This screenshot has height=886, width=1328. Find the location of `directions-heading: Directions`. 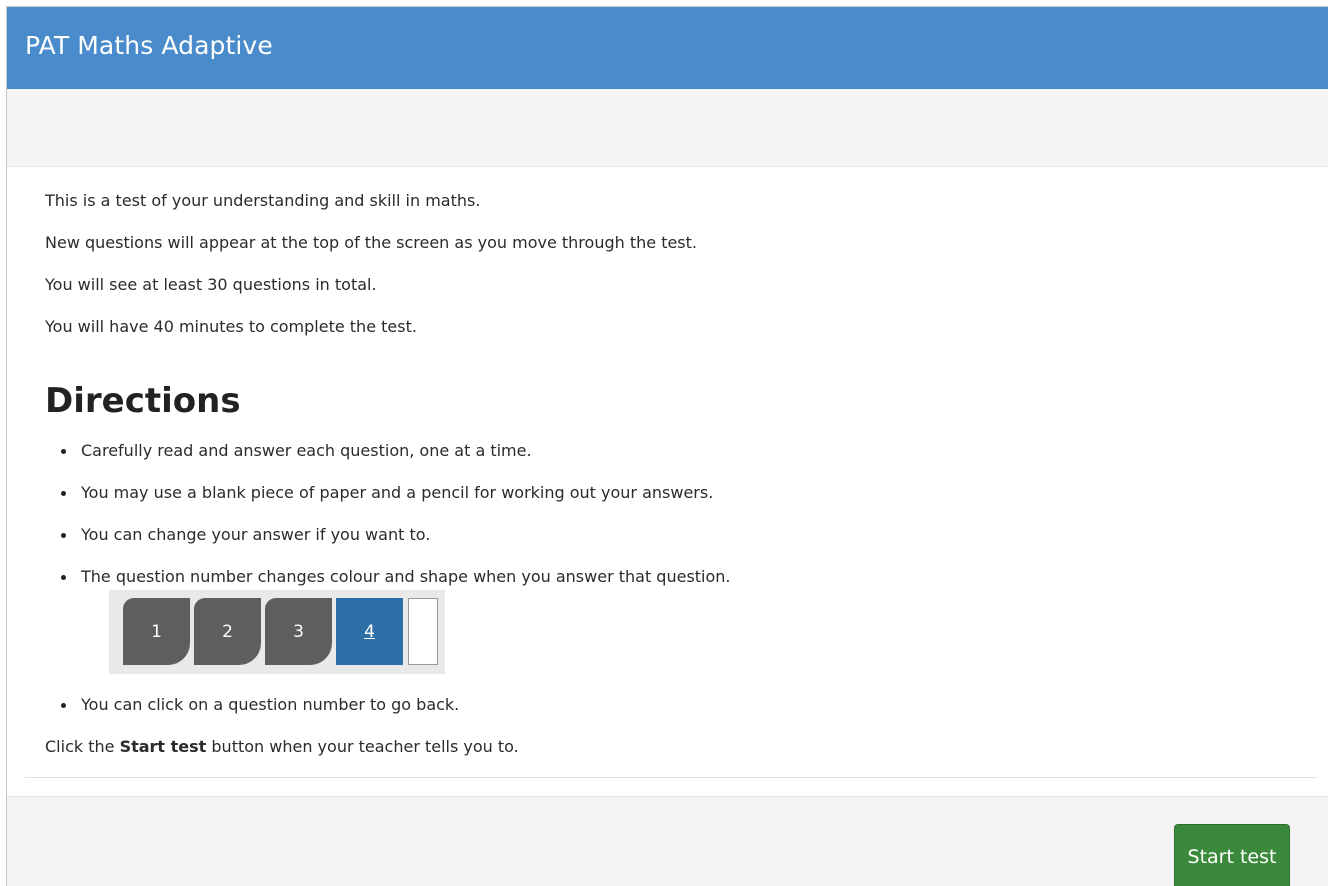

directions-heading: Directions is located at coordinates (143, 401).